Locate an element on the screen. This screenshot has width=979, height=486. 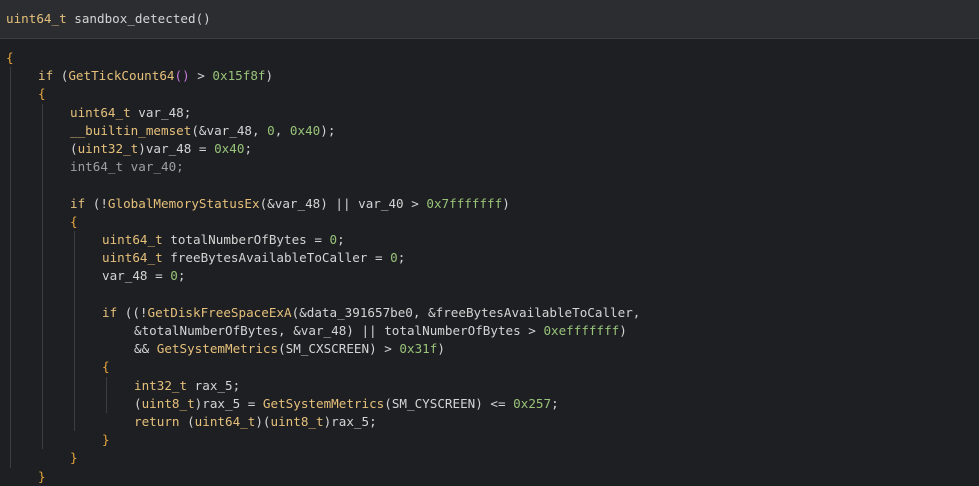
function-name: sandbox_detected is located at coordinates (134, 18).